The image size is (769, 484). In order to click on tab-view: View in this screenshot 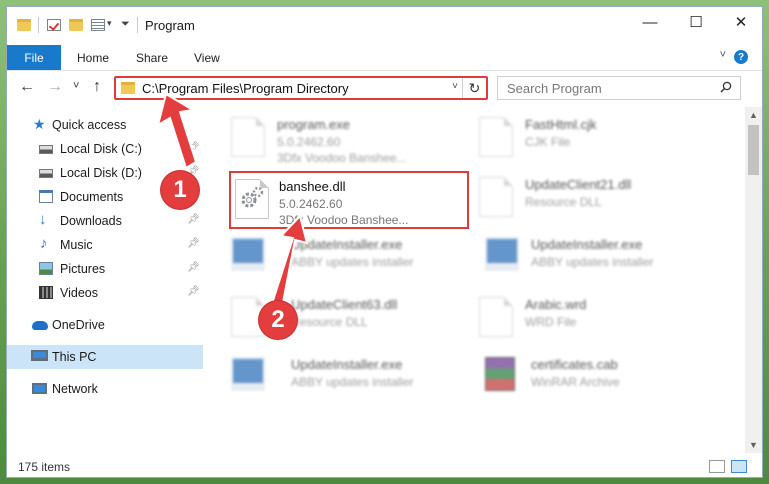, I will do `click(207, 58)`.